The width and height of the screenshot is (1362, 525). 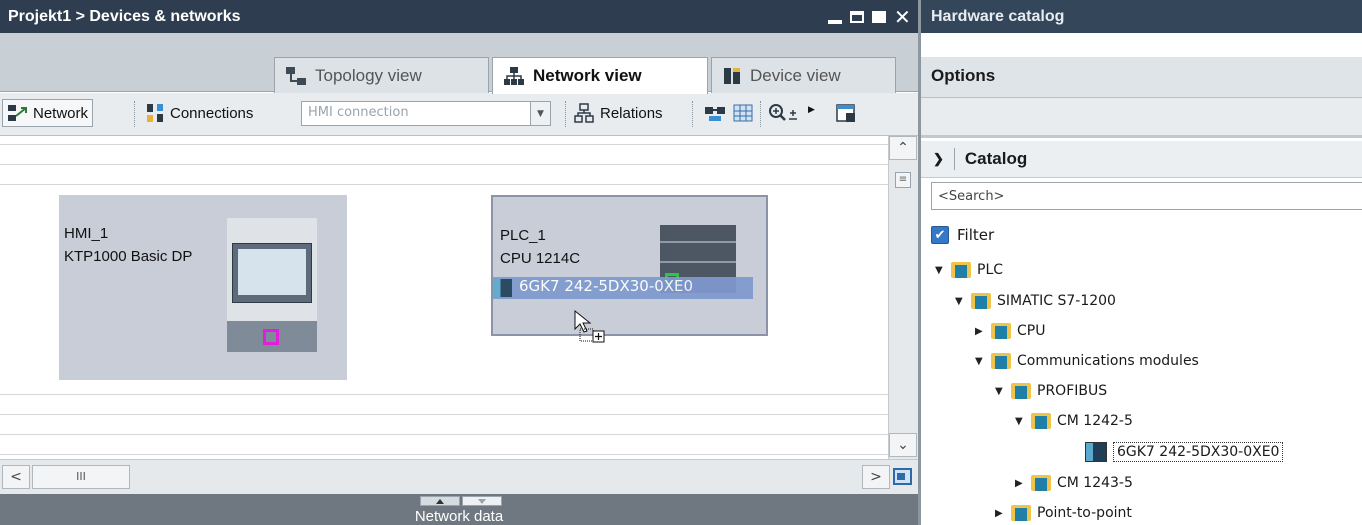 I want to click on tree-item-cm-1243-5: ▶ CM 1243-5, so click(x=1074, y=483).